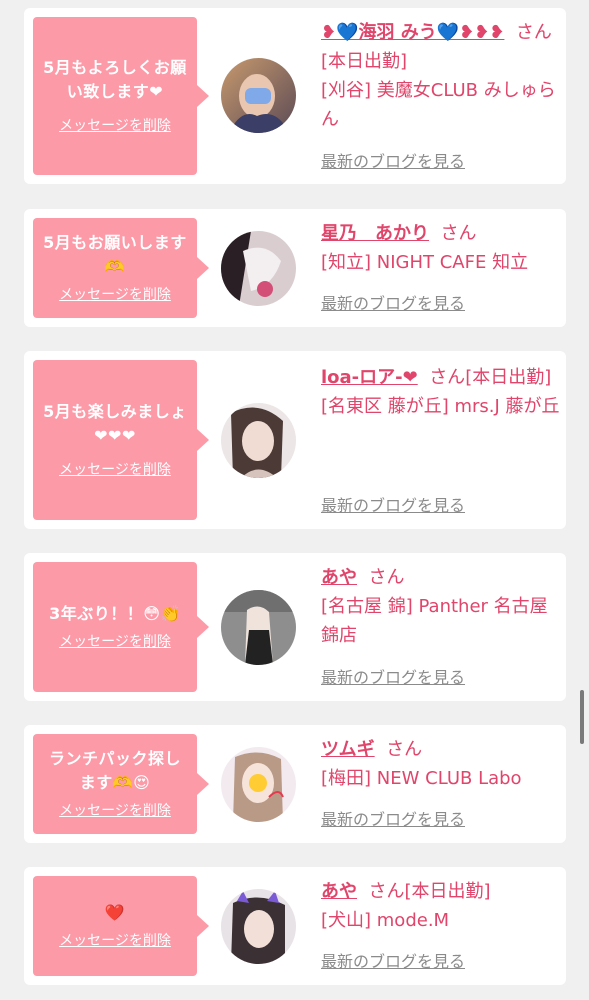 Image resolution: width=589 pixels, height=1000 pixels. Describe the element at coordinates (369, 377) in the screenshot. I see `girl-name-link: loa-ロア-❤` at that location.